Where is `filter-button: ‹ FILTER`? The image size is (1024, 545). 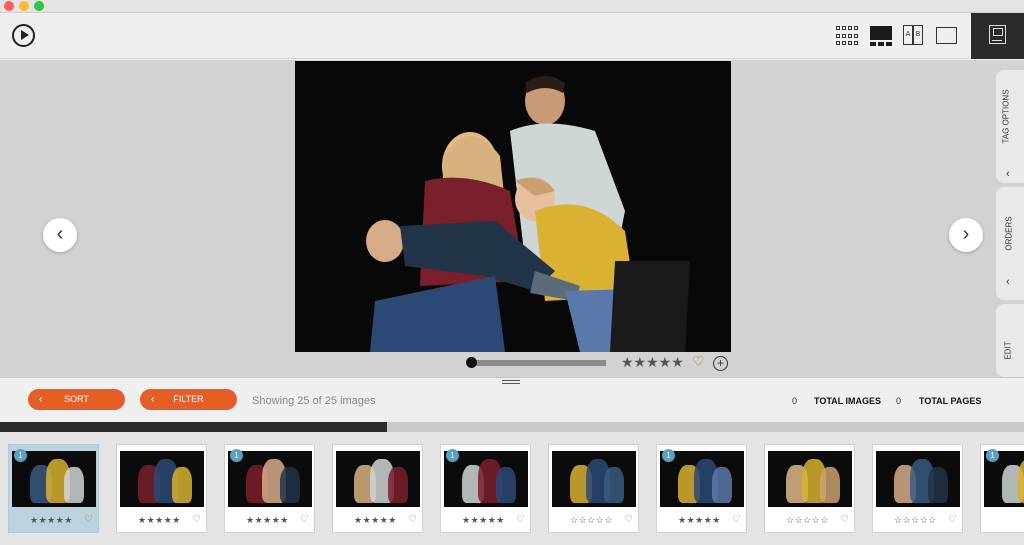
filter-button: ‹ FILTER is located at coordinates (188, 399).